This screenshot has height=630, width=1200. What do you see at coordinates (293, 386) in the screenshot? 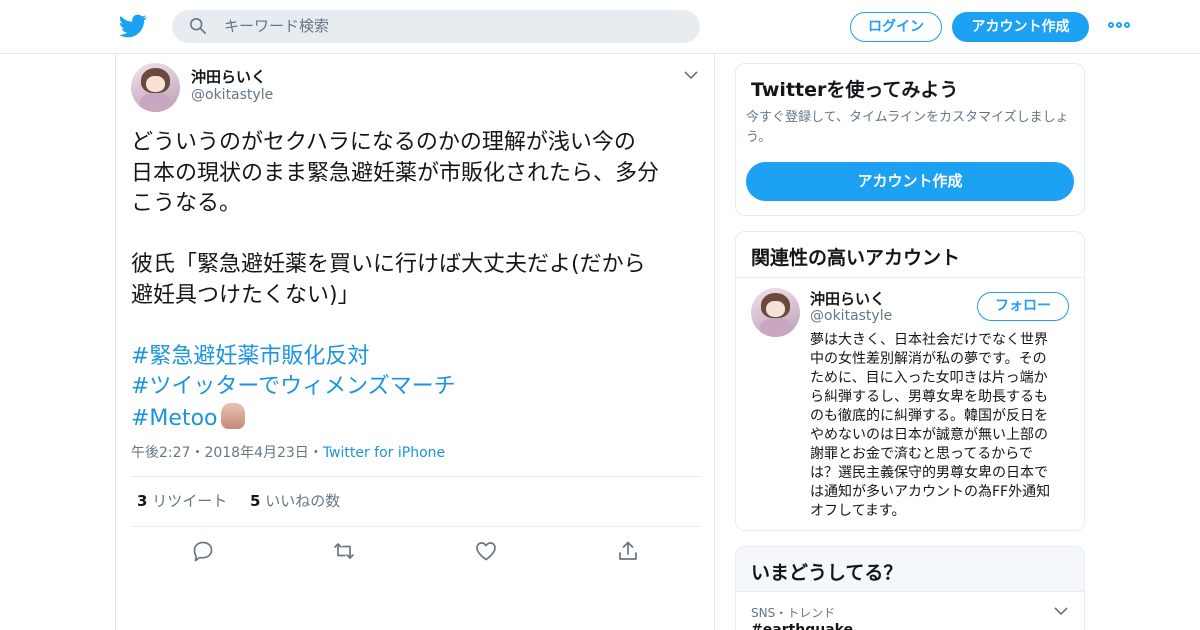
I see `hashtag-link: #ツイッターでウィメンズマーチ` at bounding box center [293, 386].